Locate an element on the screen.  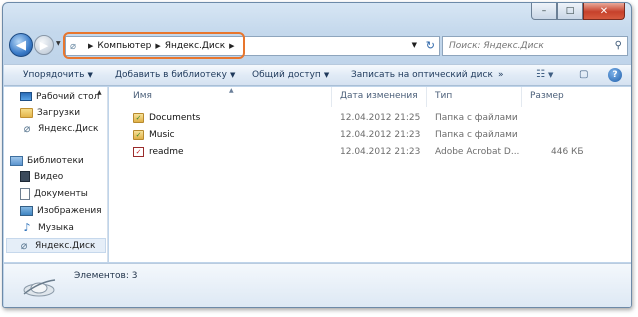
libraries-icon is located at coordinates (16, 160).